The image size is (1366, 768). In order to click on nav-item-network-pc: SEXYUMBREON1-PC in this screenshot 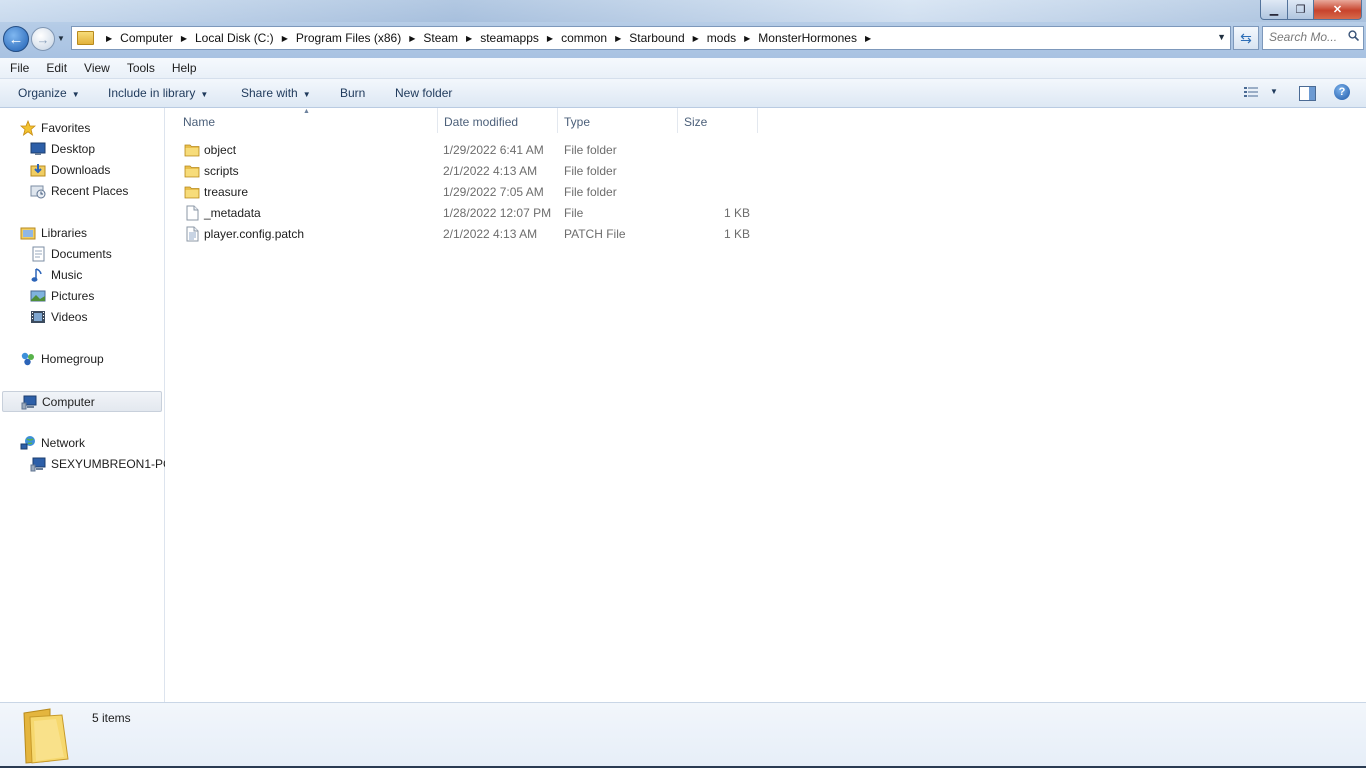, I will do `click(86, 464)`.